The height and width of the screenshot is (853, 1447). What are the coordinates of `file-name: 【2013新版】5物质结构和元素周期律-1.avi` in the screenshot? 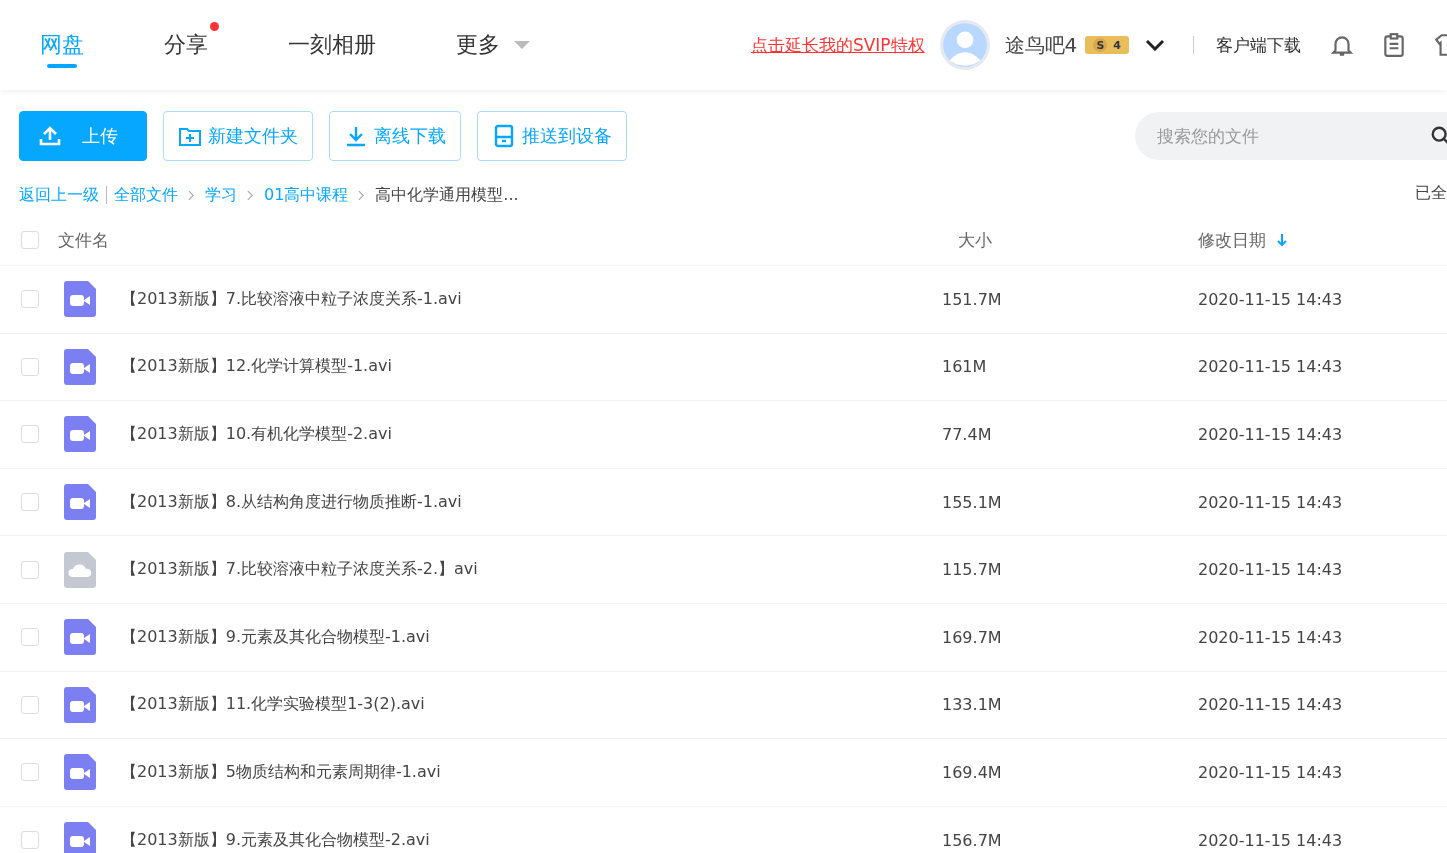 It's located at (531, 772).